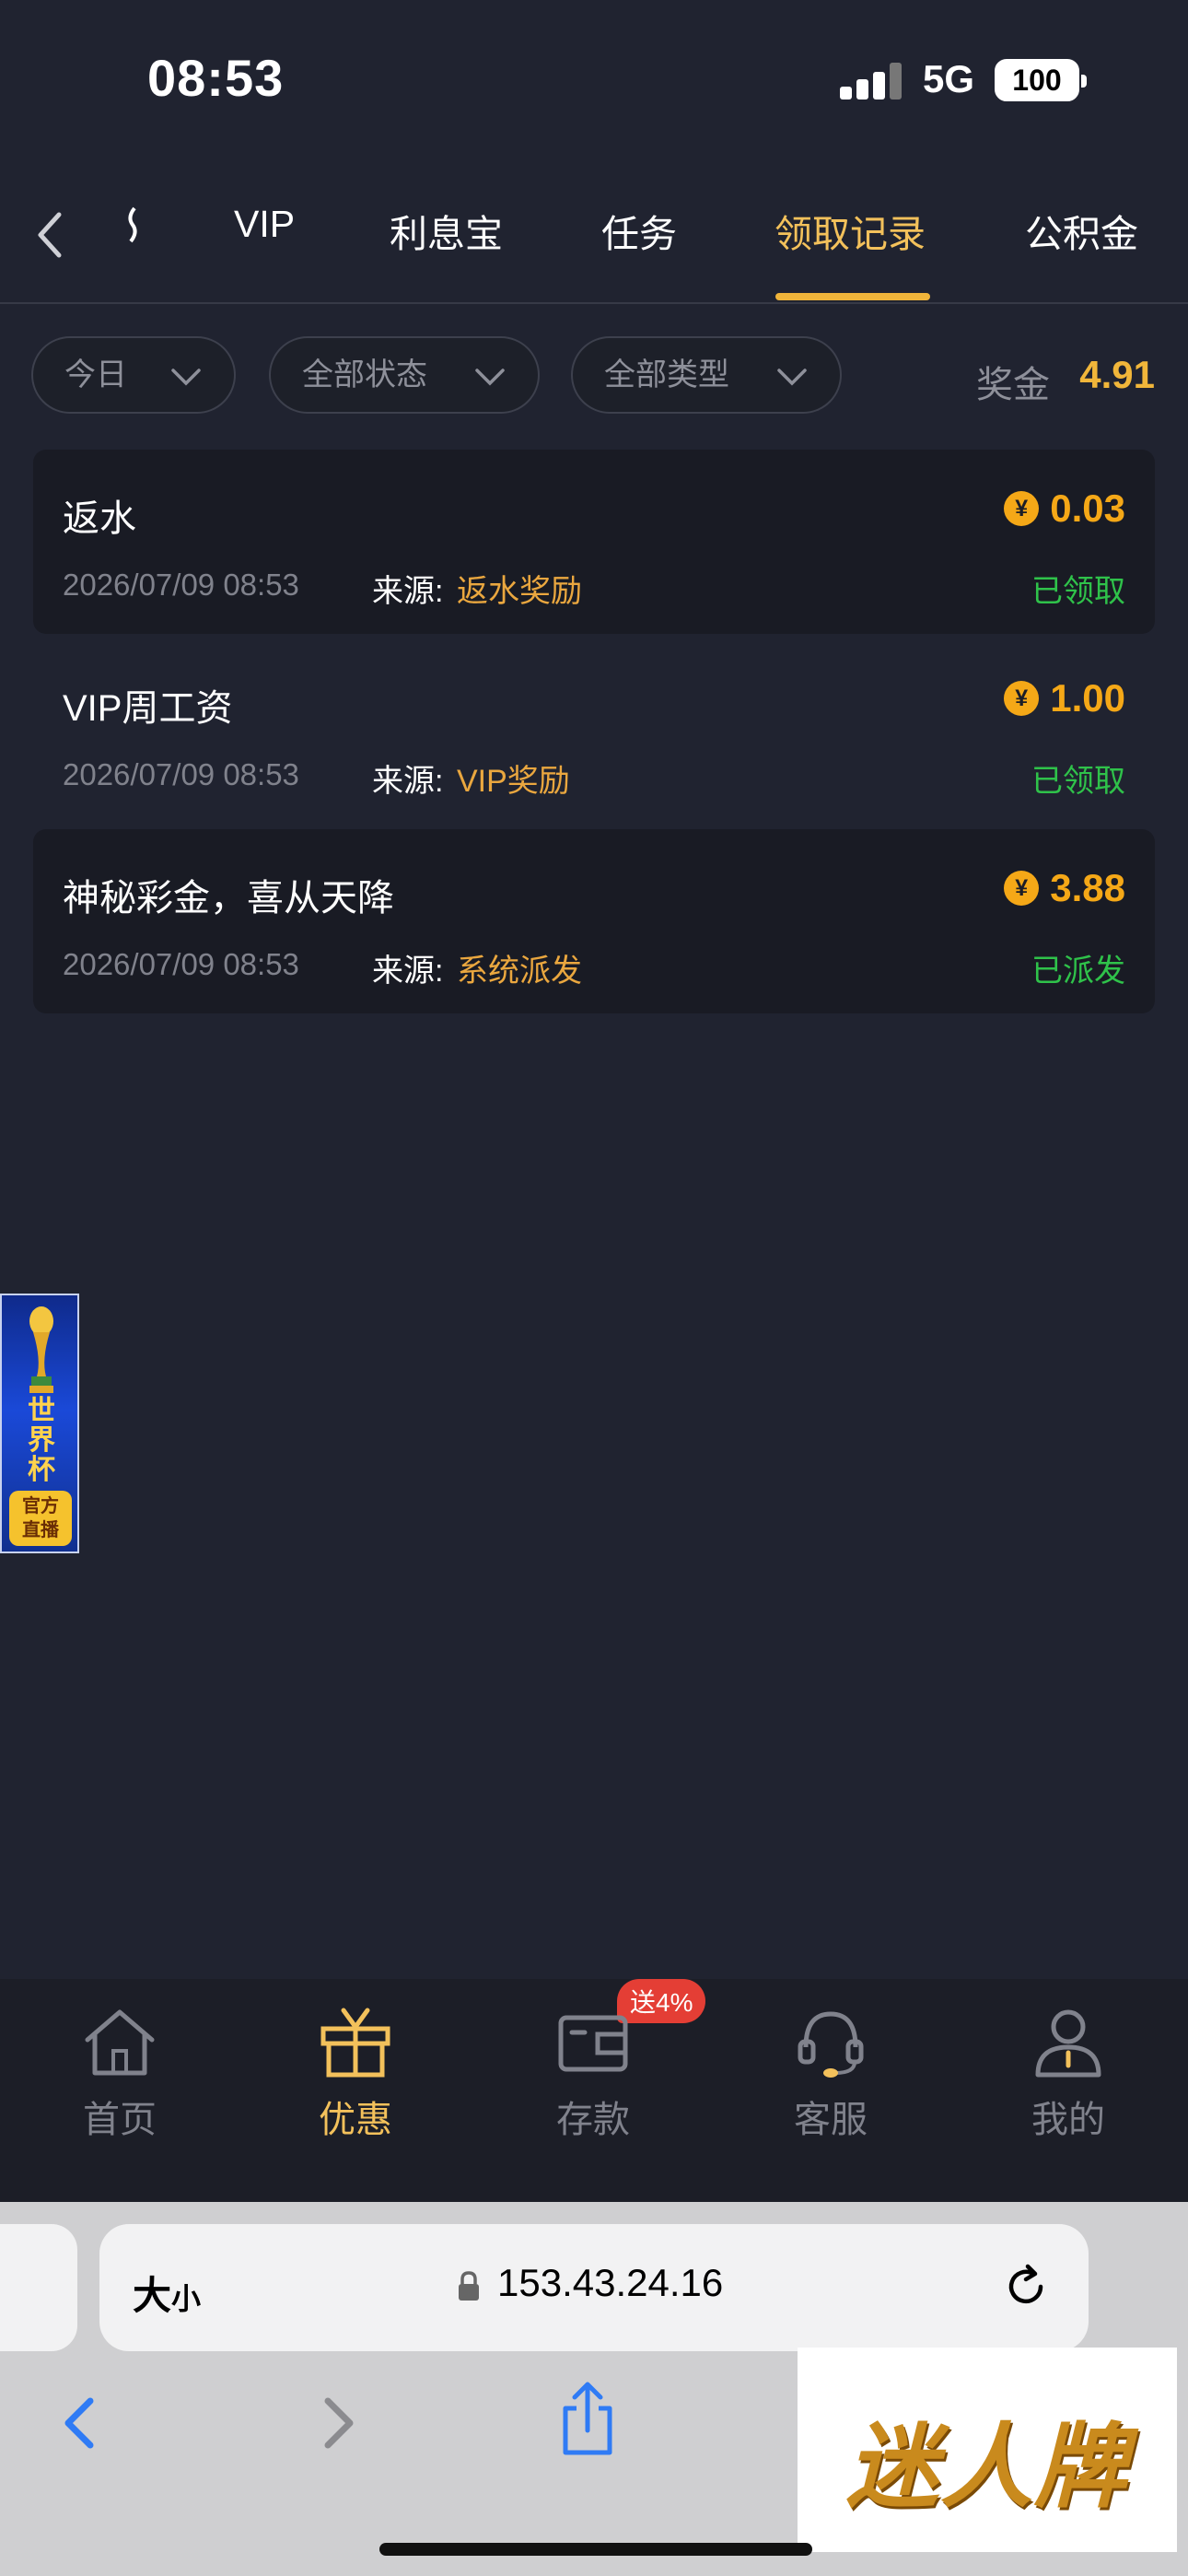 The height and width of the screenshot is (2576, 1188). Describe the element at coordinates (610, 2282) in the screenshot. I see `url-text: 153.43.24.16` at that location.